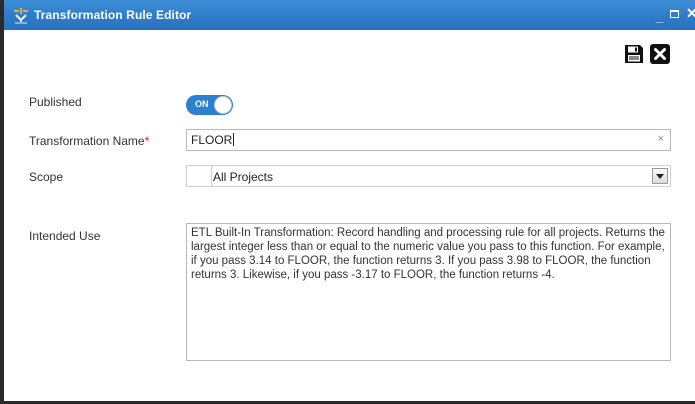 The height and width of the screenshot is (404, 695). What do you see at coordinates (428, 140) in the screenshot?
I see `transformation-name-input: FLOOR ×` at bounding box center [428, 140].